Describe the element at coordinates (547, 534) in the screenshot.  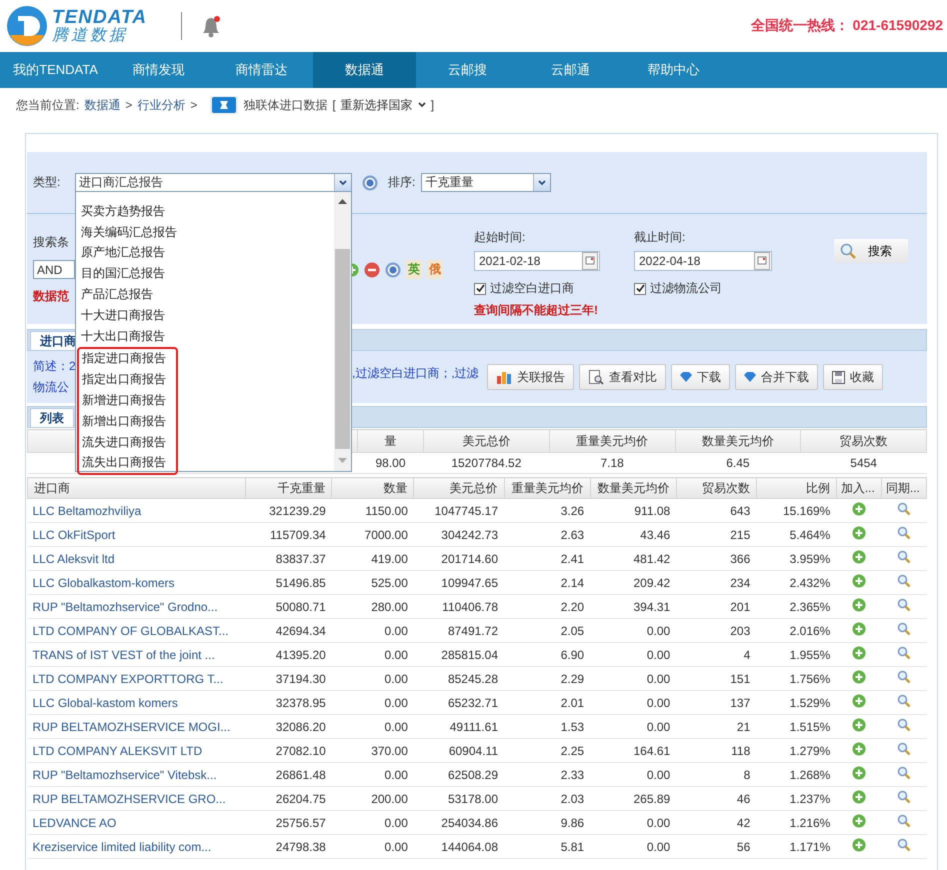
I see `table-cell: 2.63` at that location.